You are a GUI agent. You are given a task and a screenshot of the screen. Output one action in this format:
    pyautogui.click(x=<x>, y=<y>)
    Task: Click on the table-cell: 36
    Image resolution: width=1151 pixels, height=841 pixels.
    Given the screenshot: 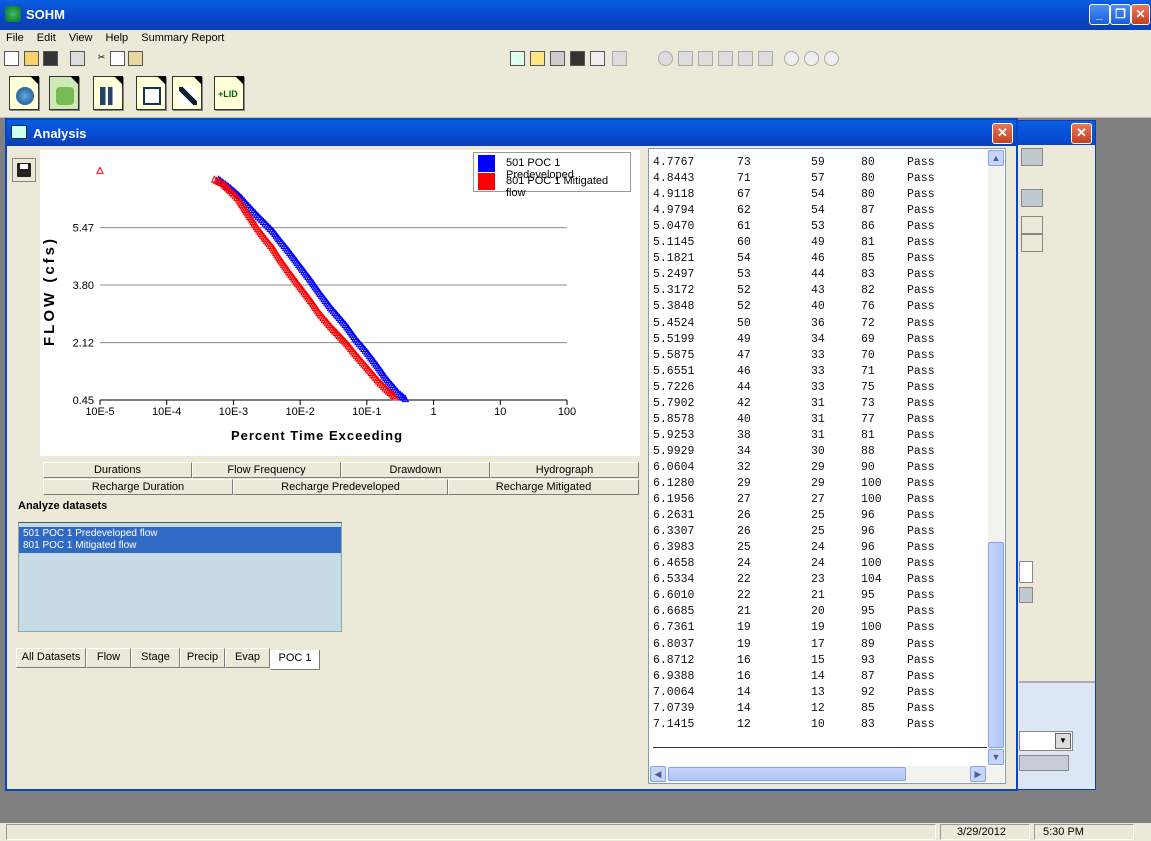 What is the action you would take?
    pyautogui.click(x=818, y=323)
    